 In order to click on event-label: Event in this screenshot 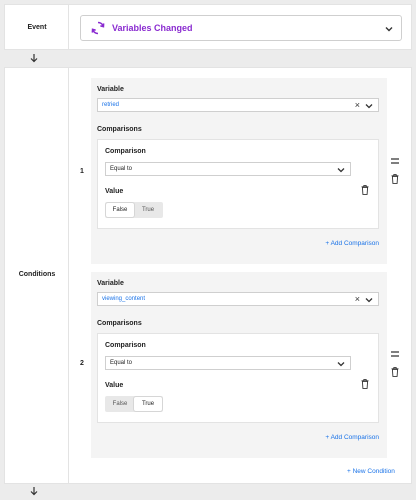, I will do `click(37, 27)`.